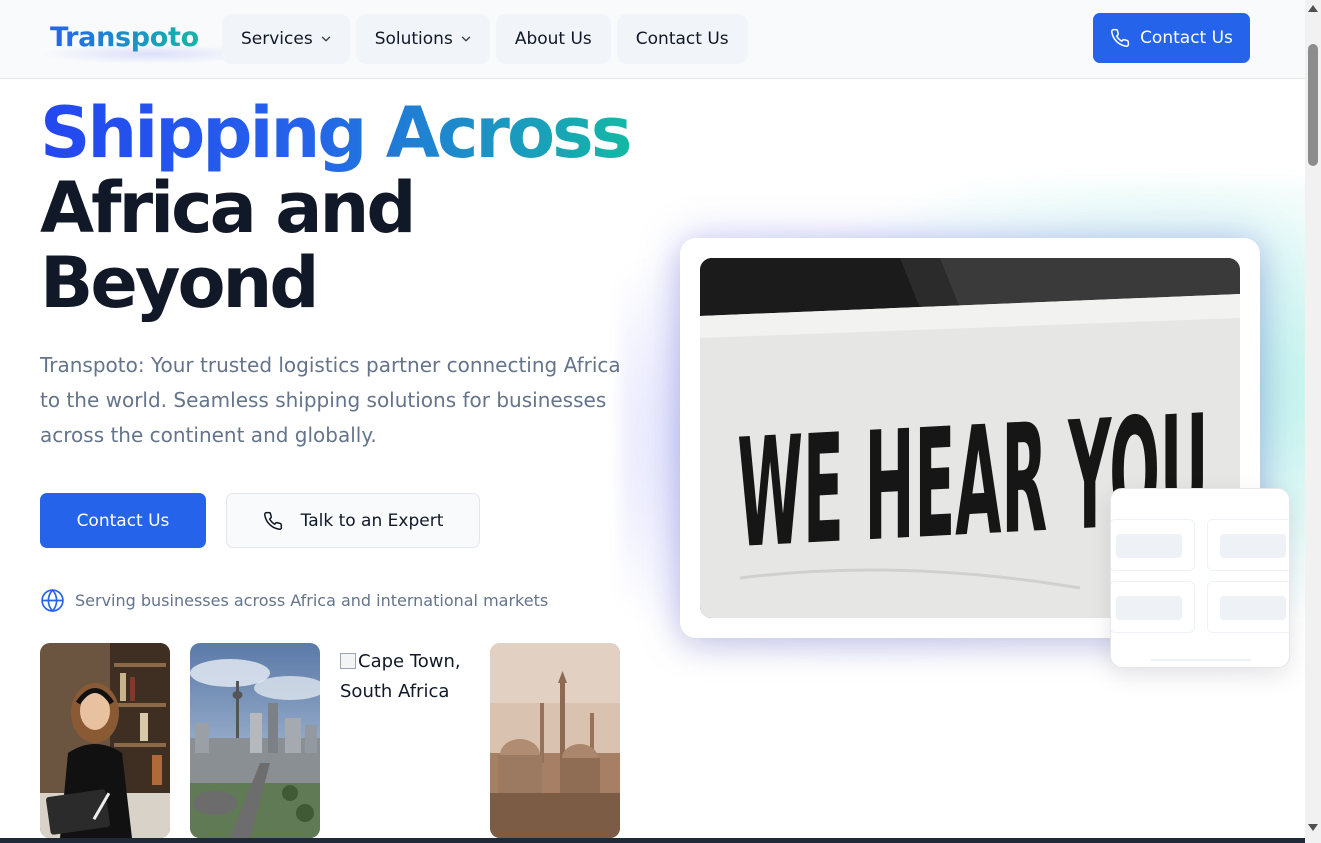  I want to click on talk-to-expert-button: Talk to an Expert, so click(353, 520).